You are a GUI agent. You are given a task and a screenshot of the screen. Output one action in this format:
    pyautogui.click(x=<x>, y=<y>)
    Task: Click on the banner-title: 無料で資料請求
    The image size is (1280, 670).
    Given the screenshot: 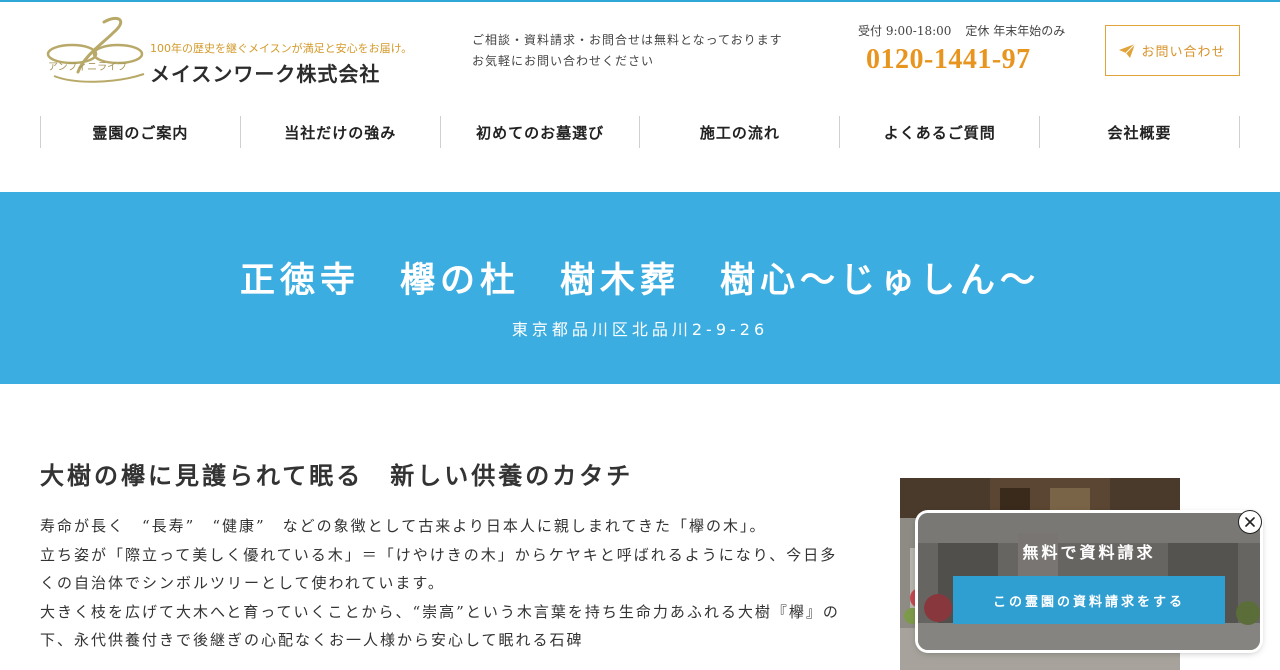 What is the action you would take?
    pyautogui.click(x=1089, y=552)
    